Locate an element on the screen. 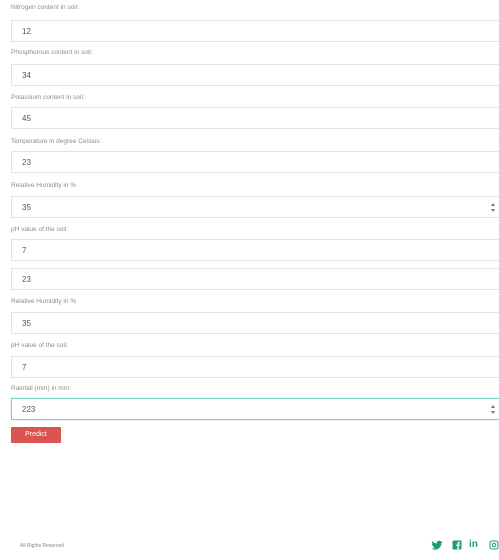 Image resolution: width=499 pixels, height=560 pixels. temperature-duplicate-value: 23 is located at coordinates (26, 279).